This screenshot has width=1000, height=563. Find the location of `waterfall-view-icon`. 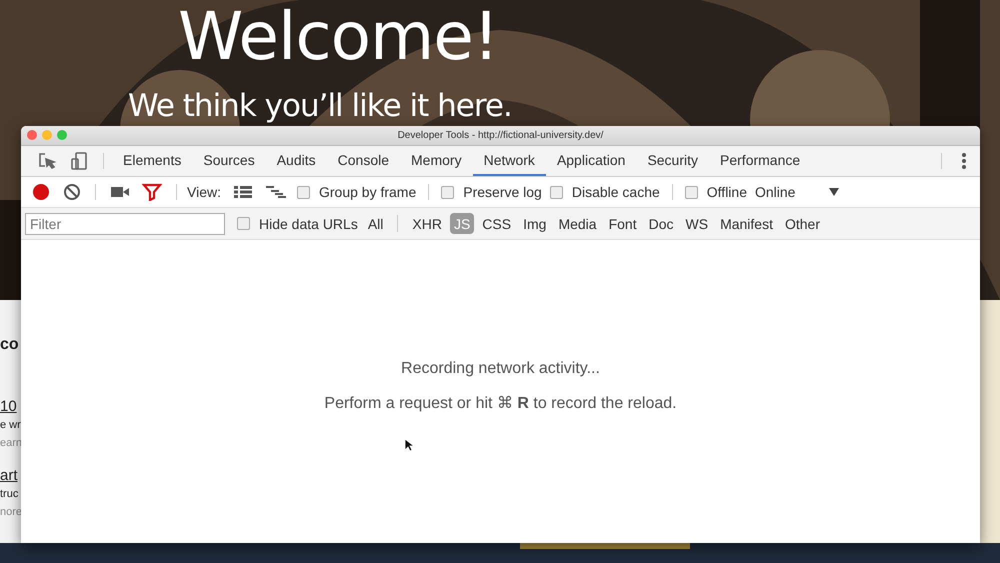

waterfall-view-icon is located at coordinates (275, 192).